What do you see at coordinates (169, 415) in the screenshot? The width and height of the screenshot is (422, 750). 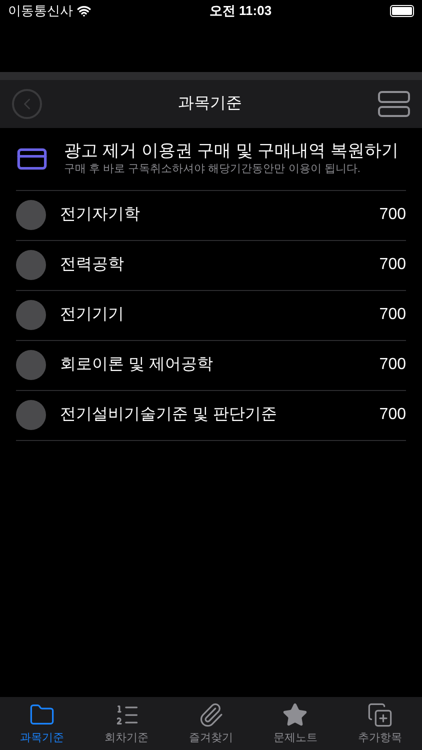 I see `subject-name: 전기설비기술기준 및 판단기준` at bounding box center [169, 415].